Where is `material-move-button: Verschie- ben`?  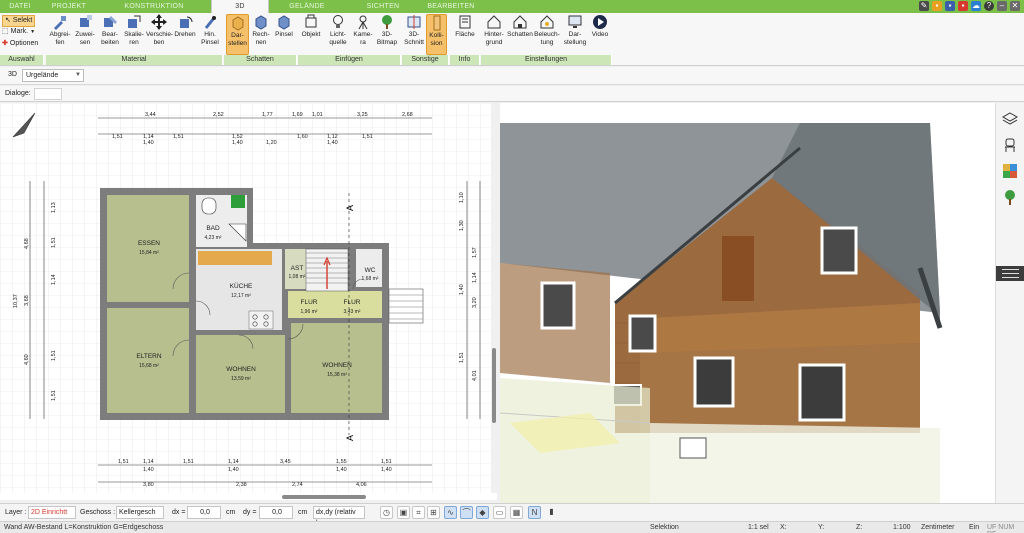
material-move-button: Verschie- ben is located at coordinates (159, 30).